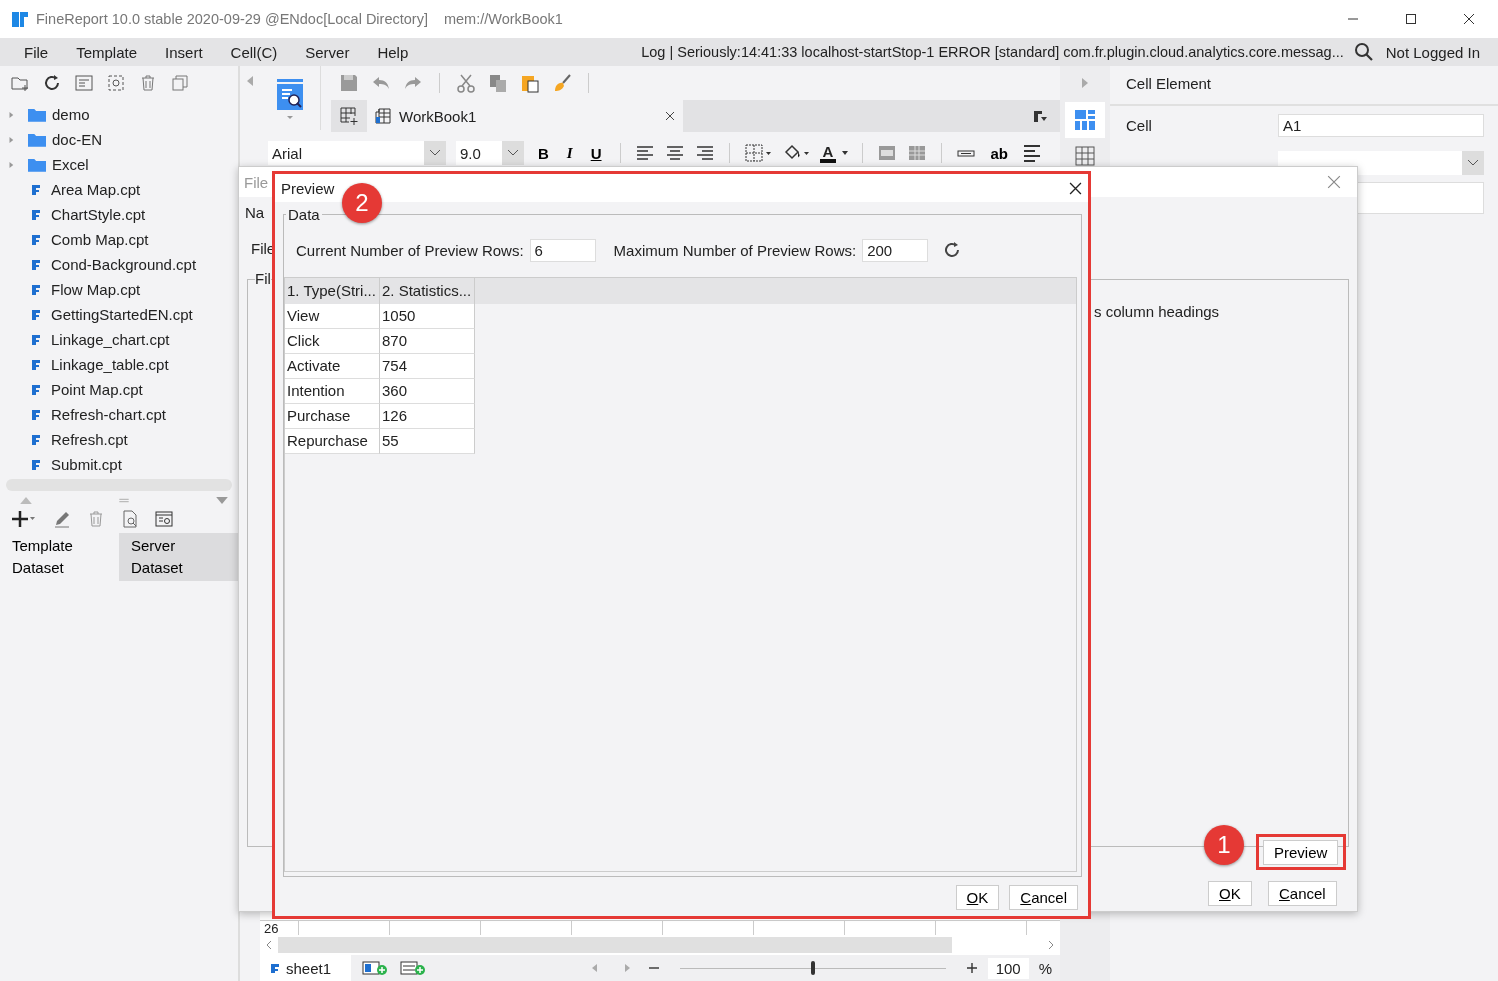 Image resolution: width=1498 pixels, height=981 pixels. I want to click on scroll-left-icon, so click(269, 945).